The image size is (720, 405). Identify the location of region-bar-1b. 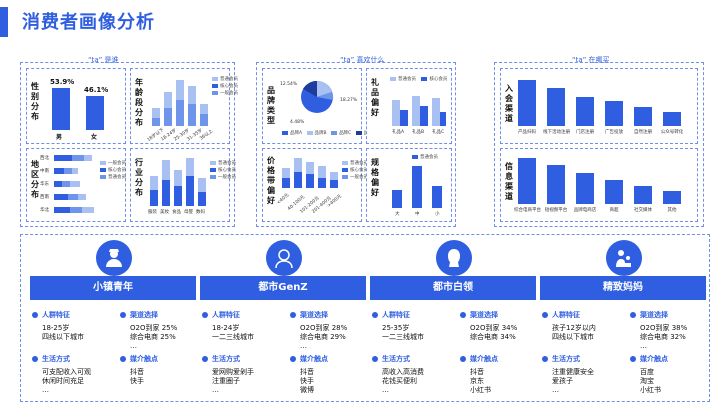
(78, 158).